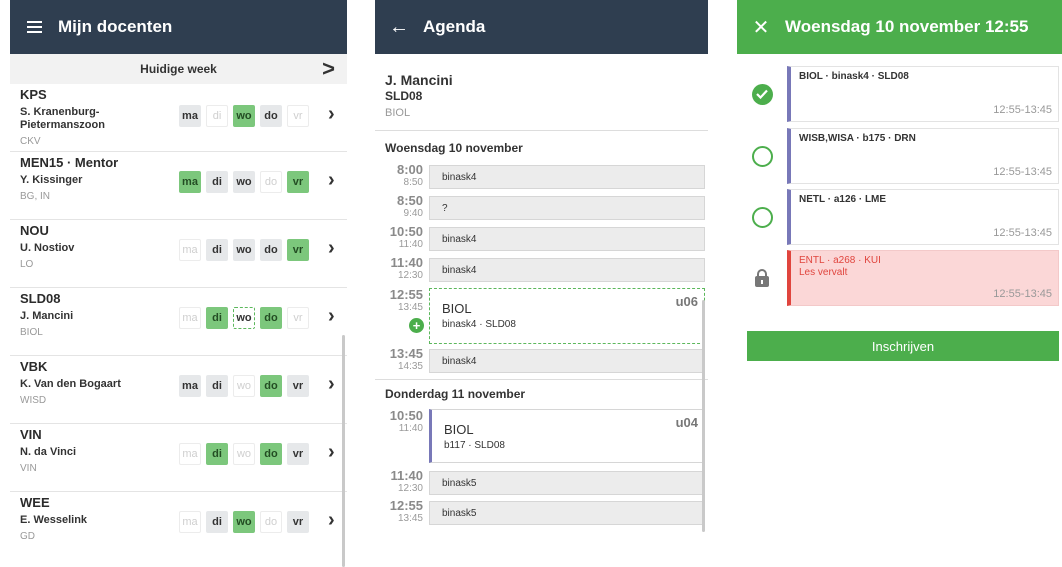 The height and width of the screenshot is (567, 1062). I want to click on slot-time: 10:50 11:40, so click(403, 421).